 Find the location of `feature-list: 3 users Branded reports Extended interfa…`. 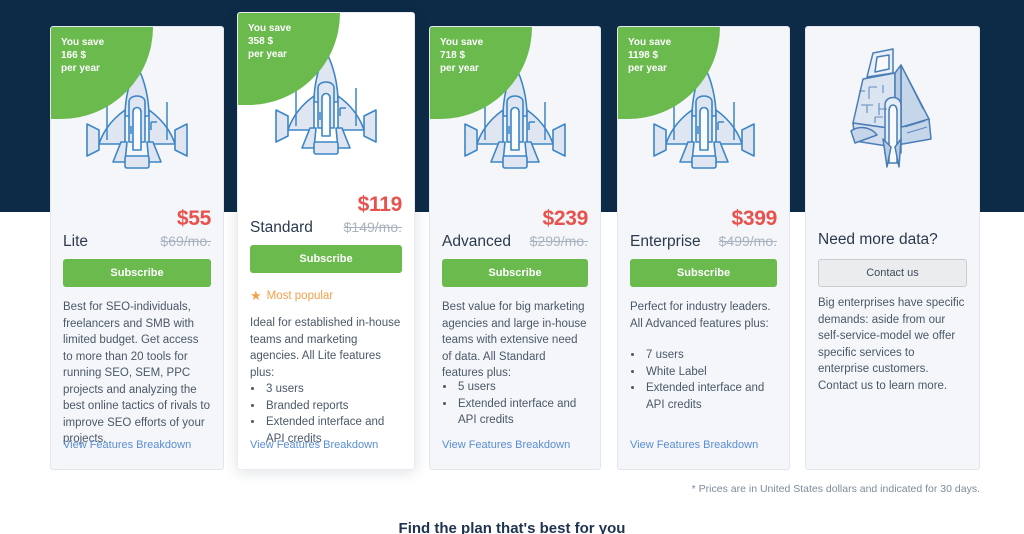

feature-list: 3 users Branded reports Extended interfa… is located at coordinates (333, 414).